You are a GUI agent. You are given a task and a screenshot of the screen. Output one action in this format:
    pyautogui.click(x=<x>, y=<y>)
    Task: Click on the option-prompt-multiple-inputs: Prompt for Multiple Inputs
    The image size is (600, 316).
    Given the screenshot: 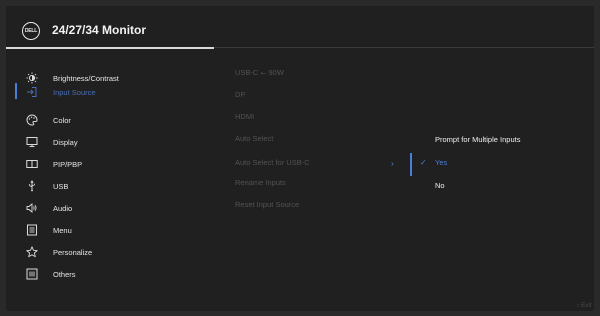 What is the action you would take?
    pyautogui.click(x=477, y=139)
    